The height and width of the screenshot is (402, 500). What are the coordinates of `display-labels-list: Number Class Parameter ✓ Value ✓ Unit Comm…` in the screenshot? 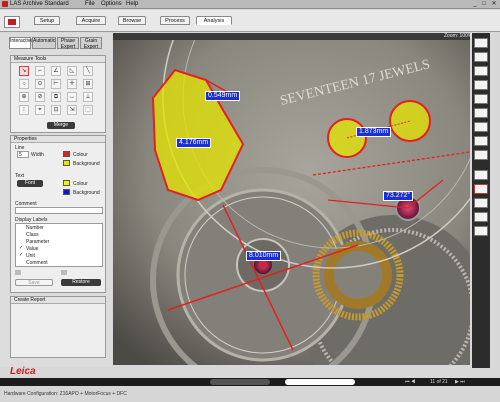 It's located at (59, 245).